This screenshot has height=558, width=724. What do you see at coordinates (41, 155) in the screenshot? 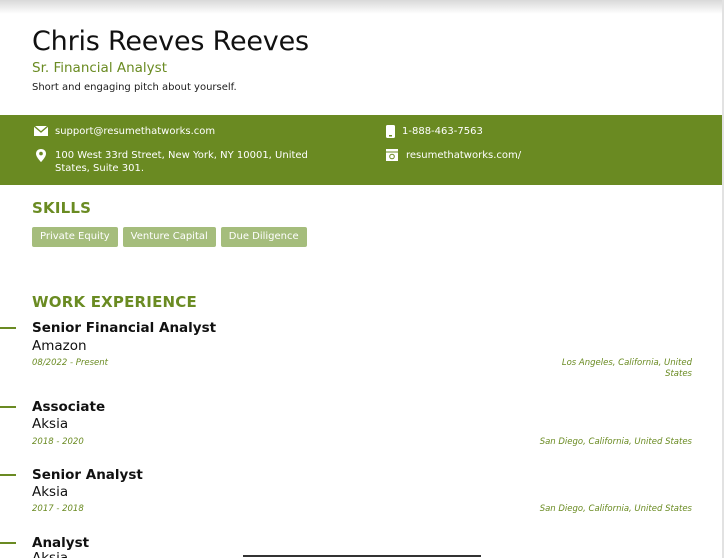
I see `location-pin-icon` at bounding box center [41, 155].